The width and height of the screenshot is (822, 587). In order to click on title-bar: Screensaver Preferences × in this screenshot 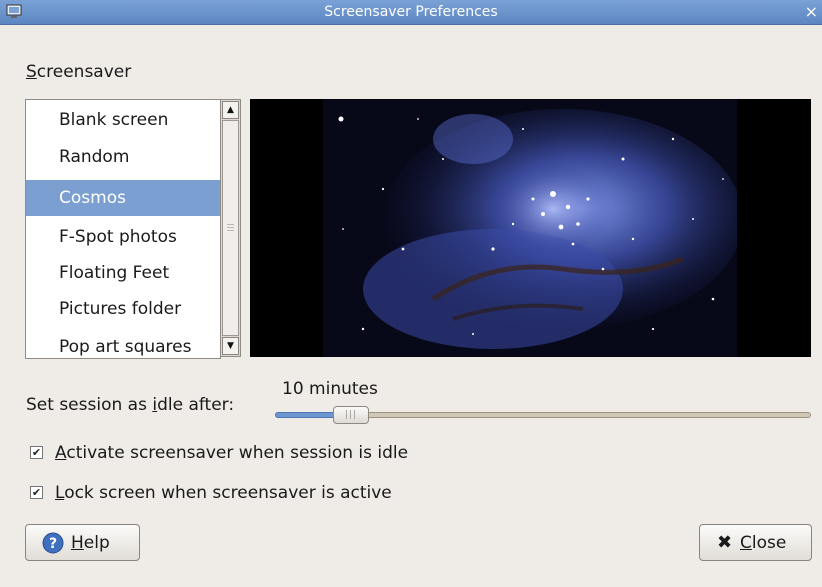, I will do `click(411, 12)`.